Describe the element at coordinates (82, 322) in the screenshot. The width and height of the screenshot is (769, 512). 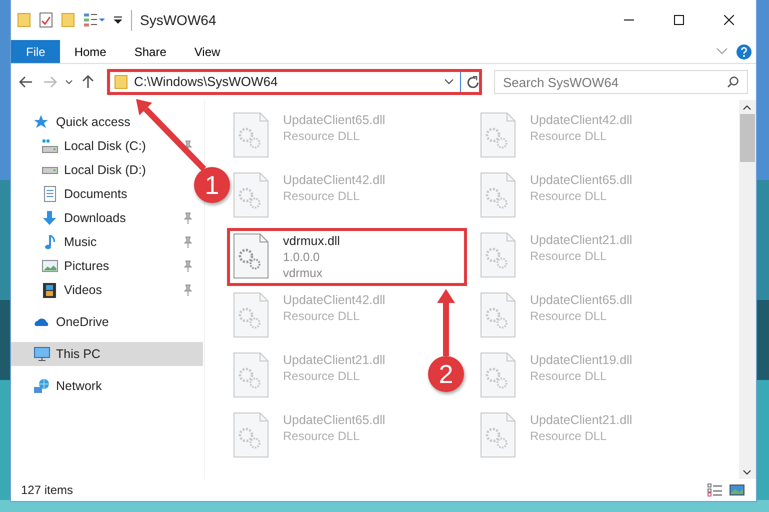
I see `nav-label: OneDrive` at that location.